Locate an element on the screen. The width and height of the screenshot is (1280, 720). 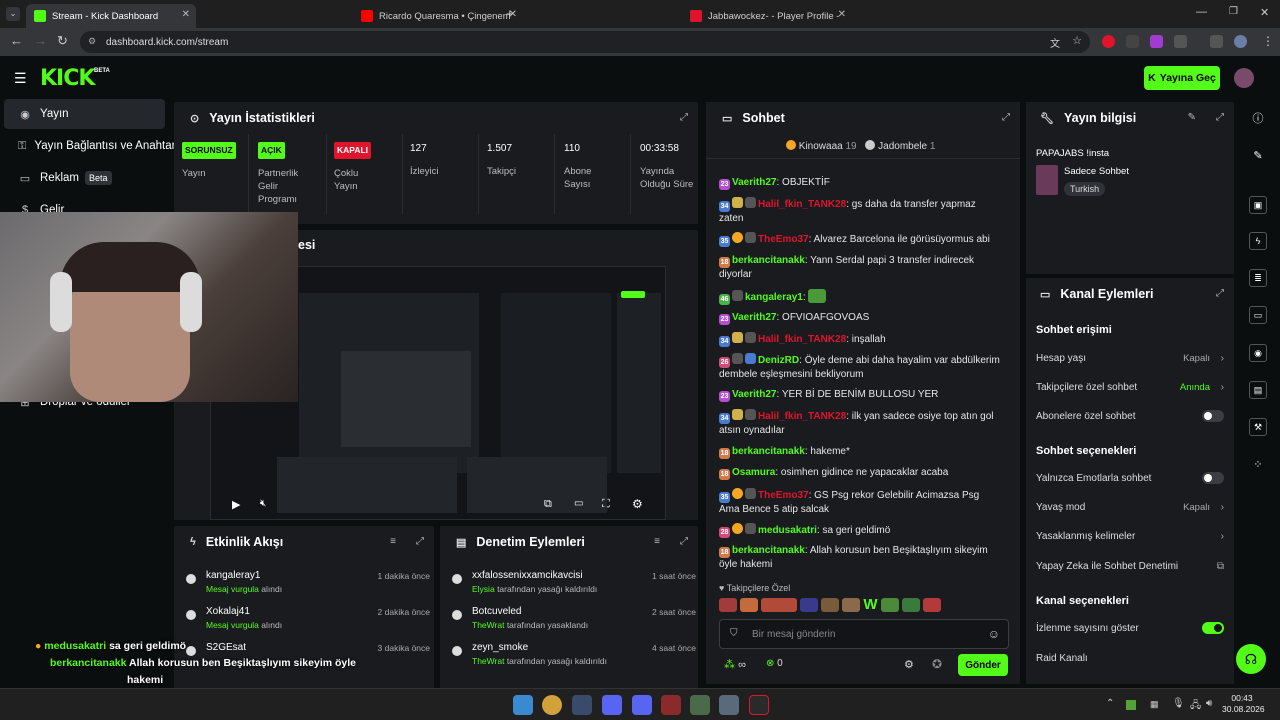
tray-app-icon: ▦ is located at coordinates (1154, 704).